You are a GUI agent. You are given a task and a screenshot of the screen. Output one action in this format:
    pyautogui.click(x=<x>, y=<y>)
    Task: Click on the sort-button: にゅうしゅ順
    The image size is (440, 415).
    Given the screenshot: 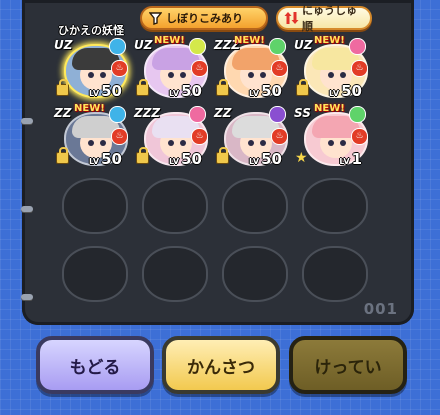 What is the action you would take?
    pyautogui.click(x=324, y=18)
    